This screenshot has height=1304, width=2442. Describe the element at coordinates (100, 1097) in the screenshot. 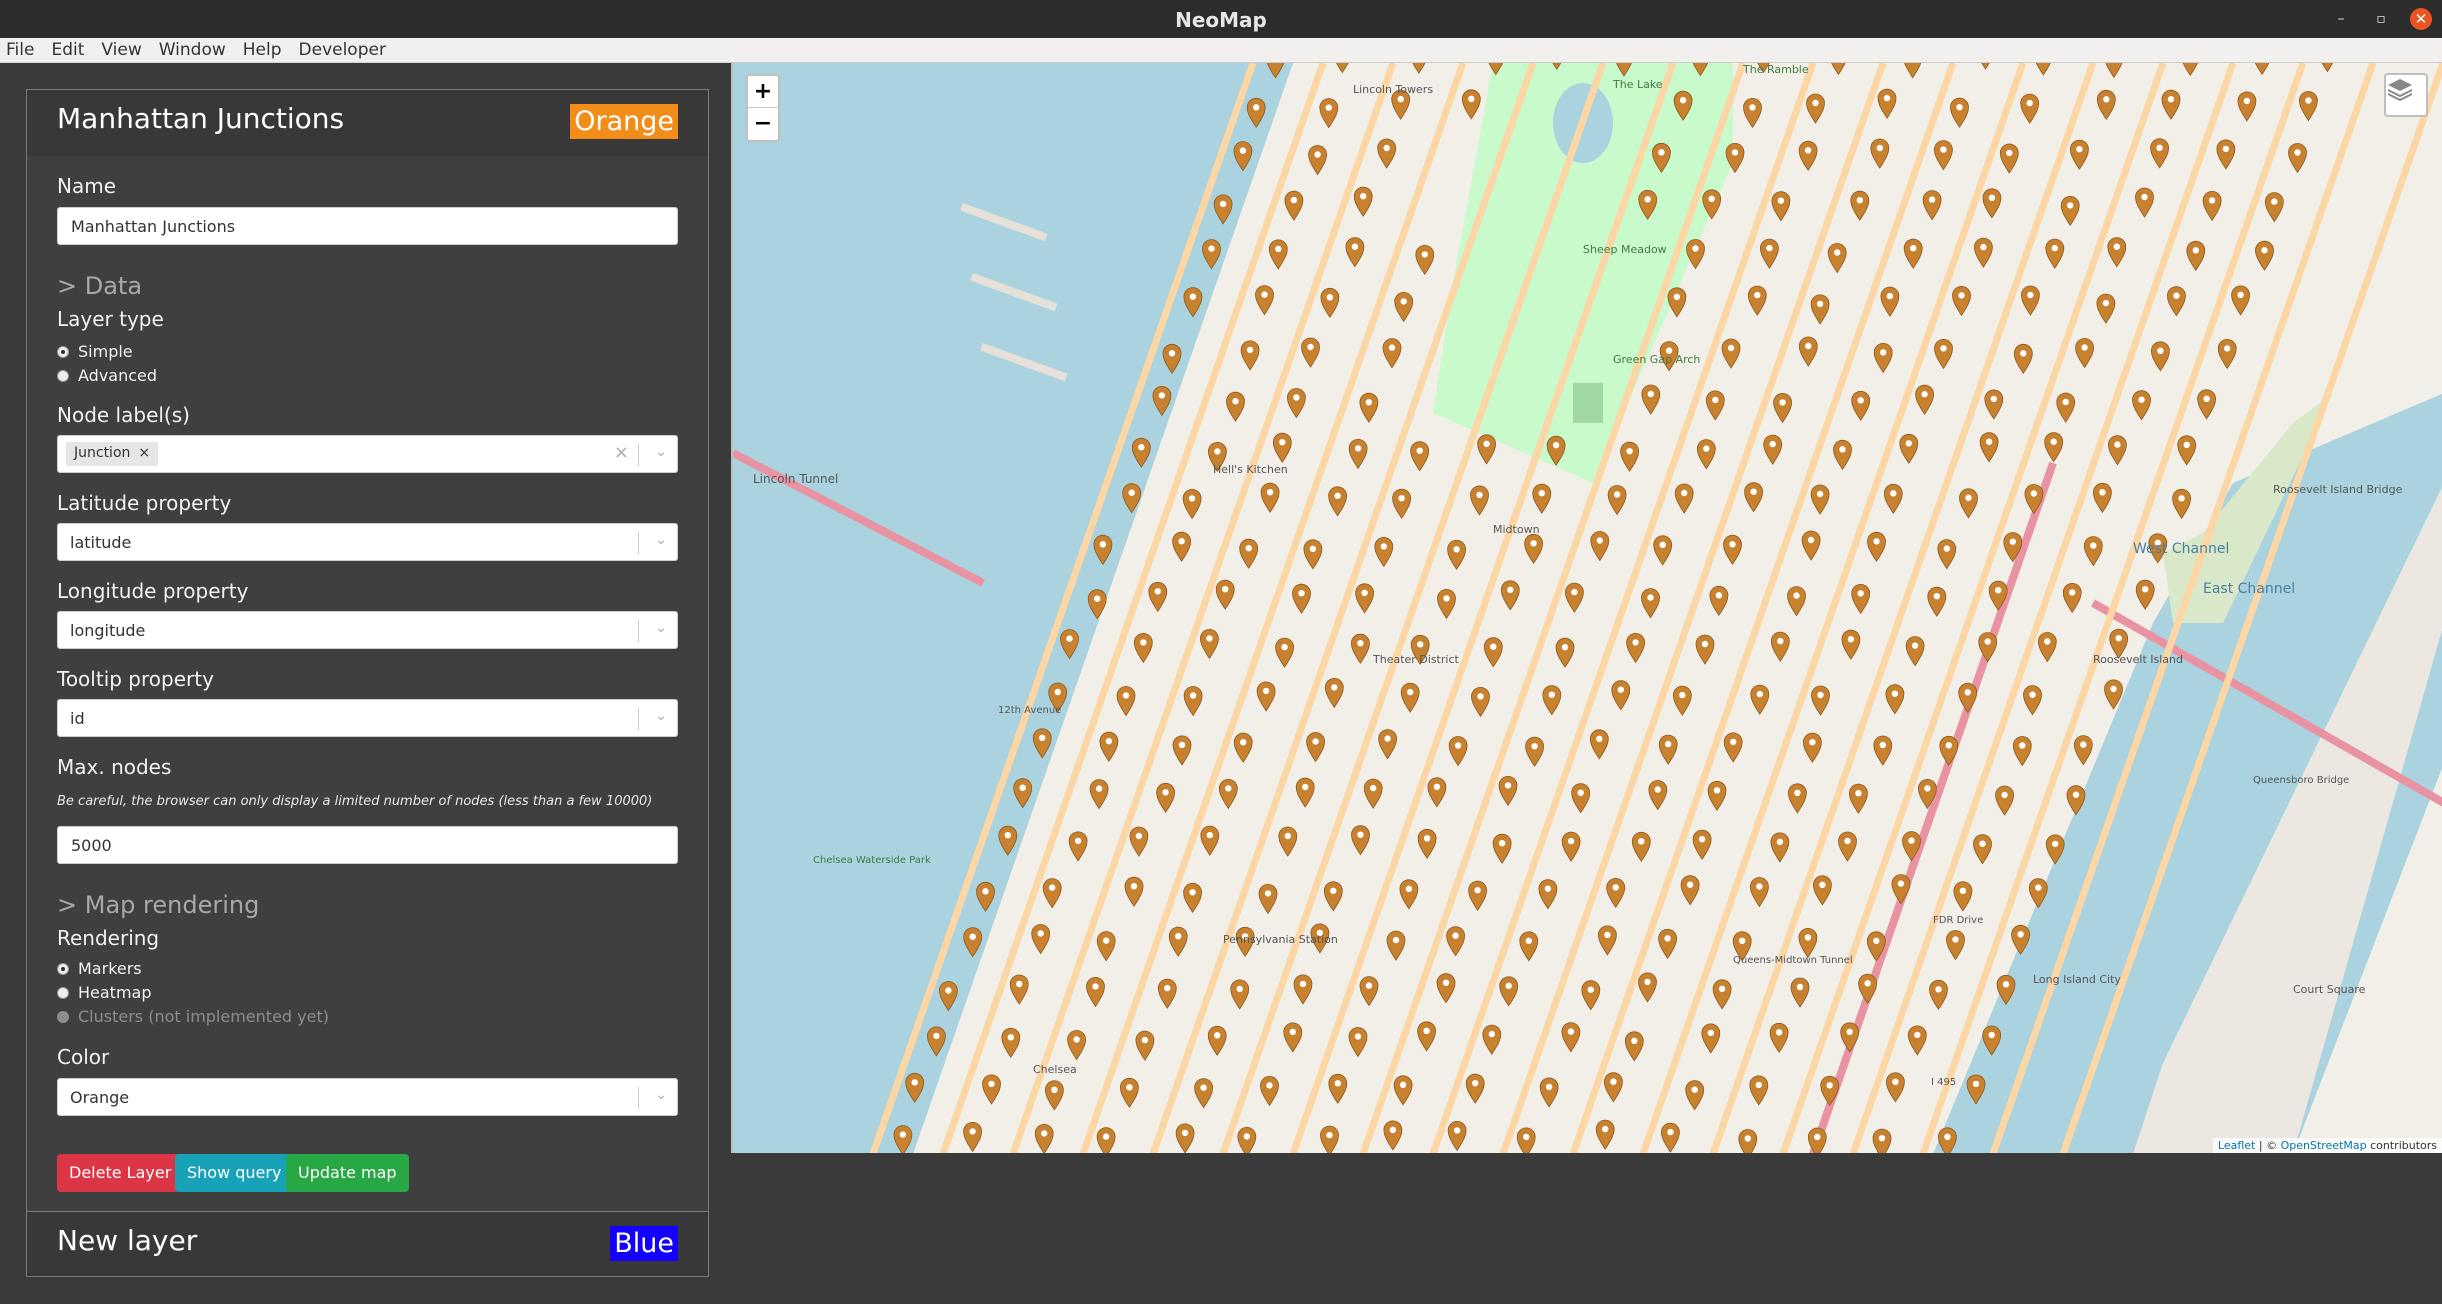

I see `select-value: Orange` at that location.